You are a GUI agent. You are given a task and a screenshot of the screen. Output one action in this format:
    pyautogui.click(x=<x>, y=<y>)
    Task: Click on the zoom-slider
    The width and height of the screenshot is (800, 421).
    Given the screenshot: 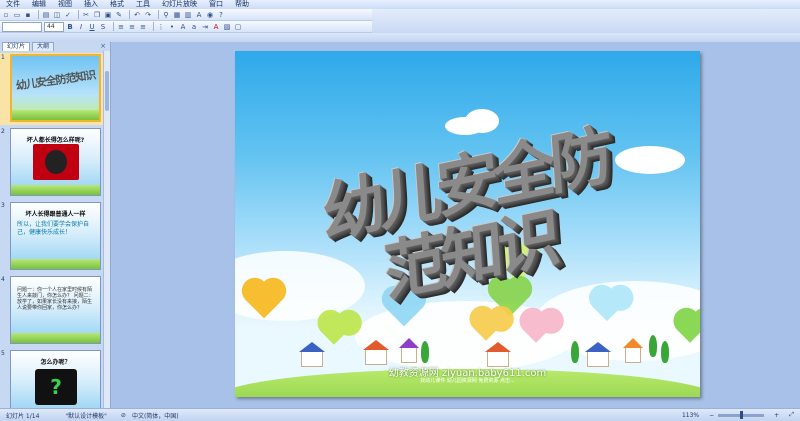 What is the action you would take?
    pyautogui.click(x=741, y=414)
    